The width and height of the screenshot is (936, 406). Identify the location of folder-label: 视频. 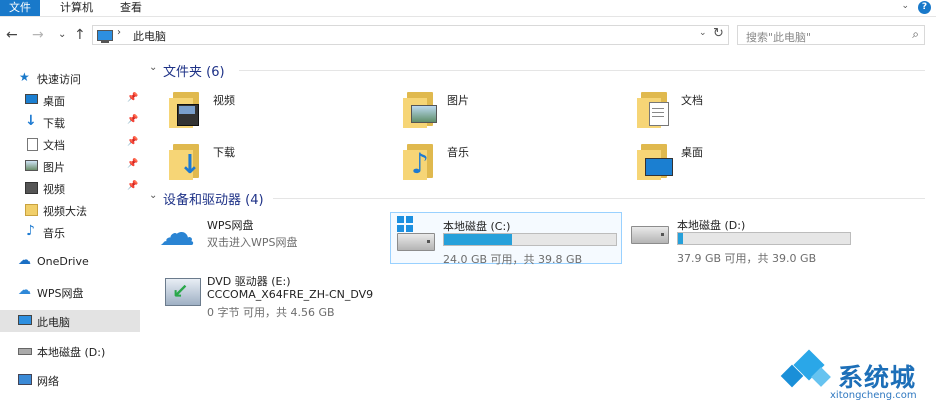
(224, 100).